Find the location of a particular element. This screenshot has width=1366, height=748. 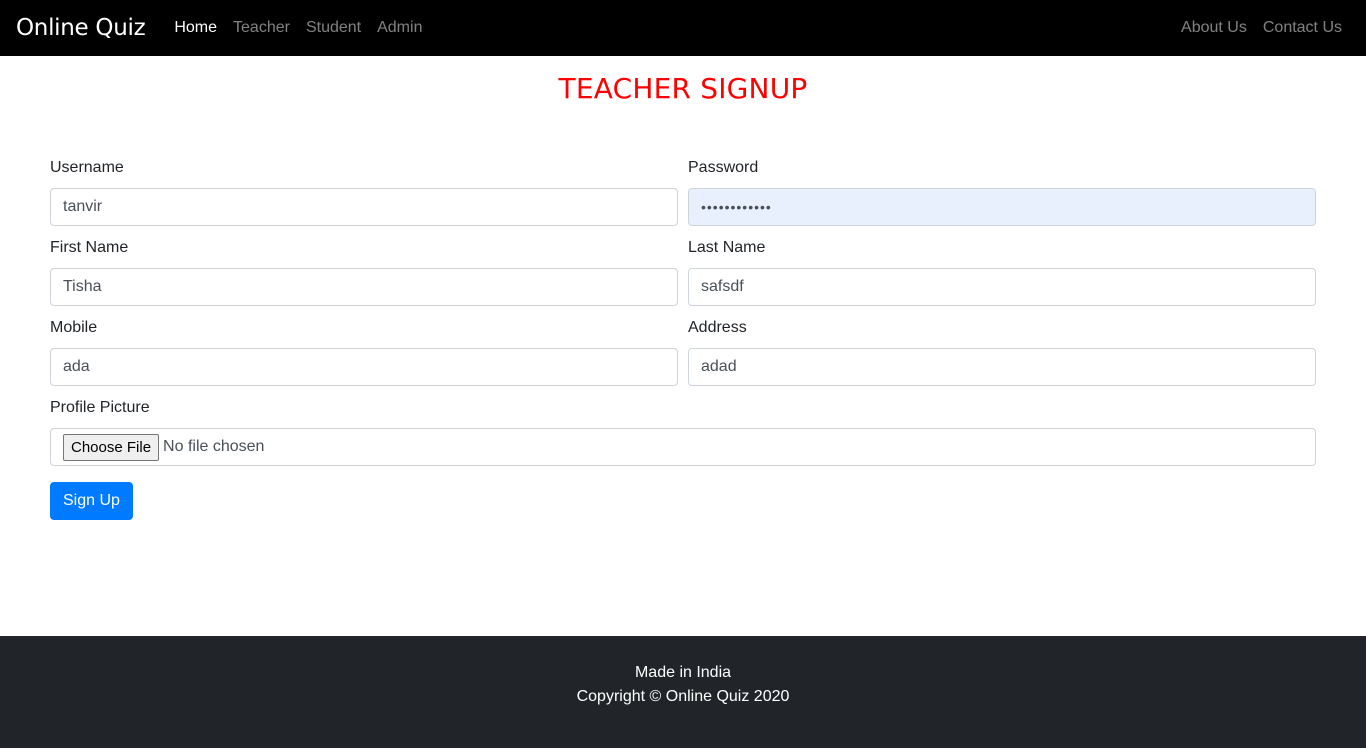

choose-file-button: Choose File is located at coordinates (111, 447).